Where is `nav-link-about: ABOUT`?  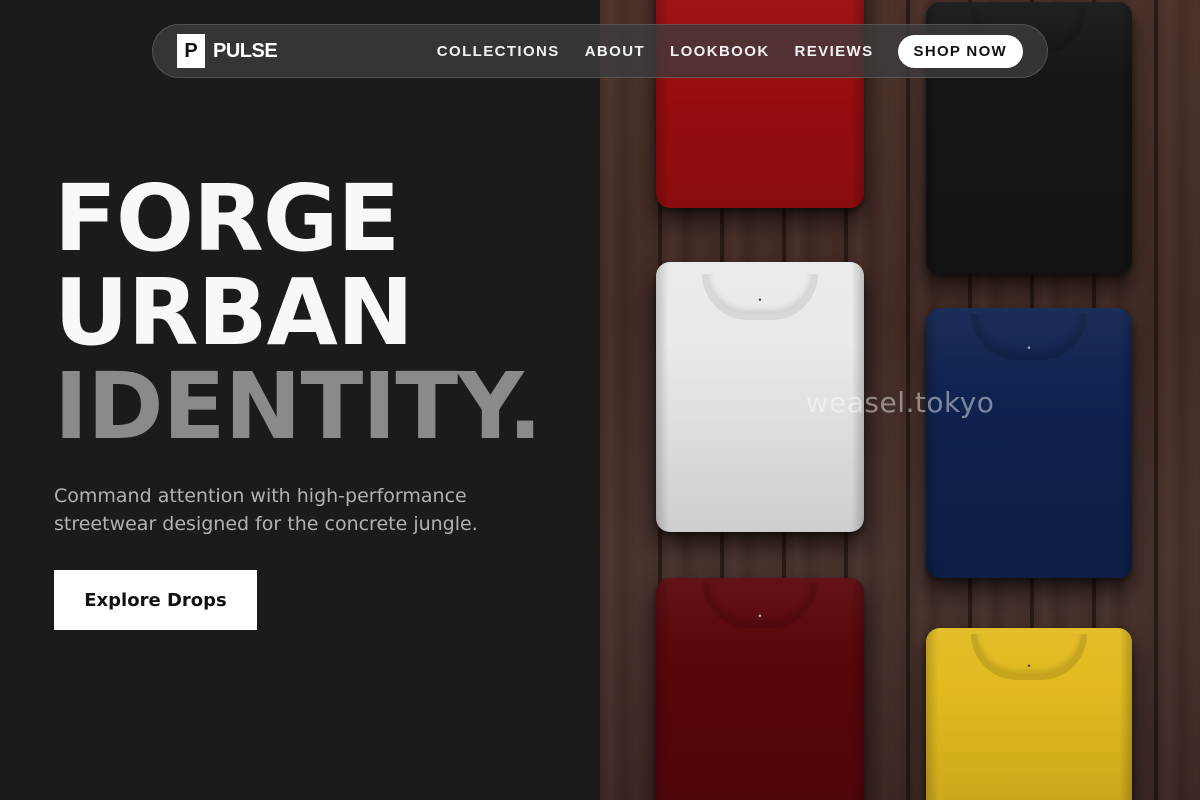
nav-link-about: ABOUT is located at coordinates (615, 51).